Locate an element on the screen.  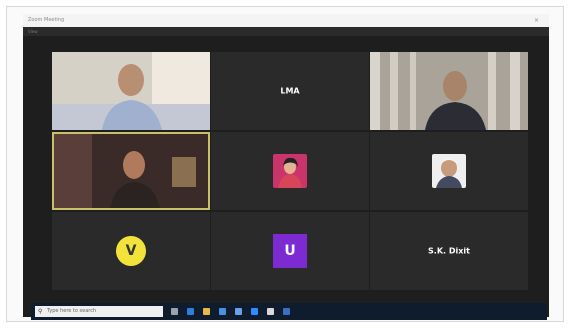
search-placeholder: Type here to search is located at coordinates (72, 311).